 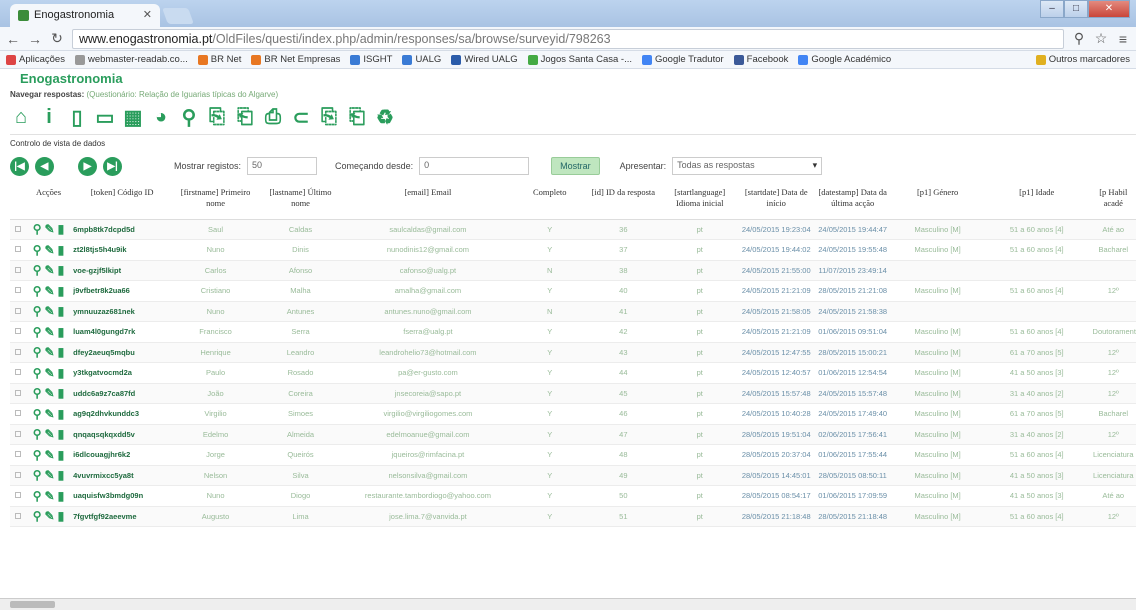 What do you see at coordinates (282, 166) in the screenshot?
I see `show-records-input: 50` at bounding box center [282, 166].